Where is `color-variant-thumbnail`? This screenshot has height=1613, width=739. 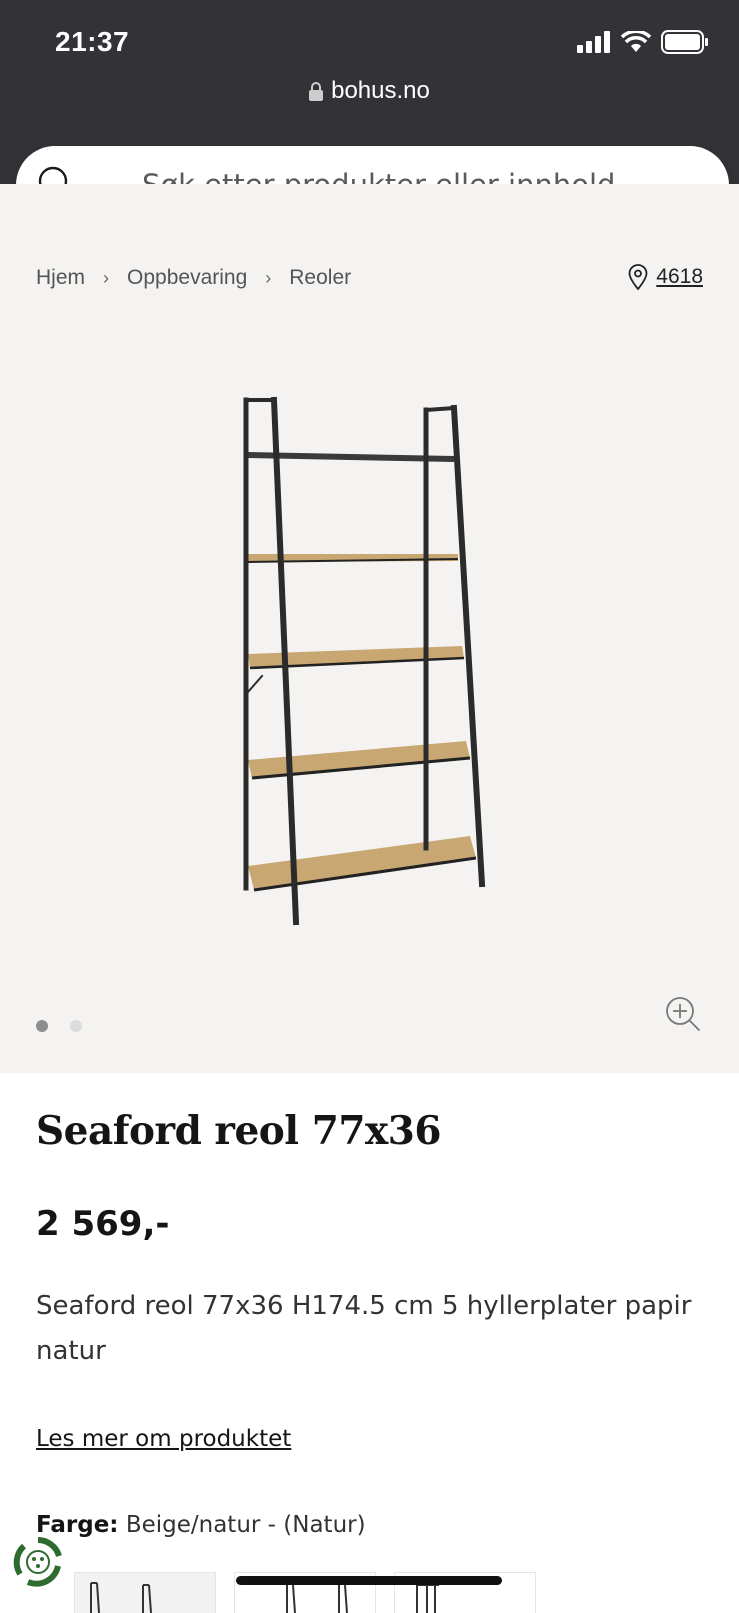 color-variant-thumbnail is located at coordinates (145, 1592).